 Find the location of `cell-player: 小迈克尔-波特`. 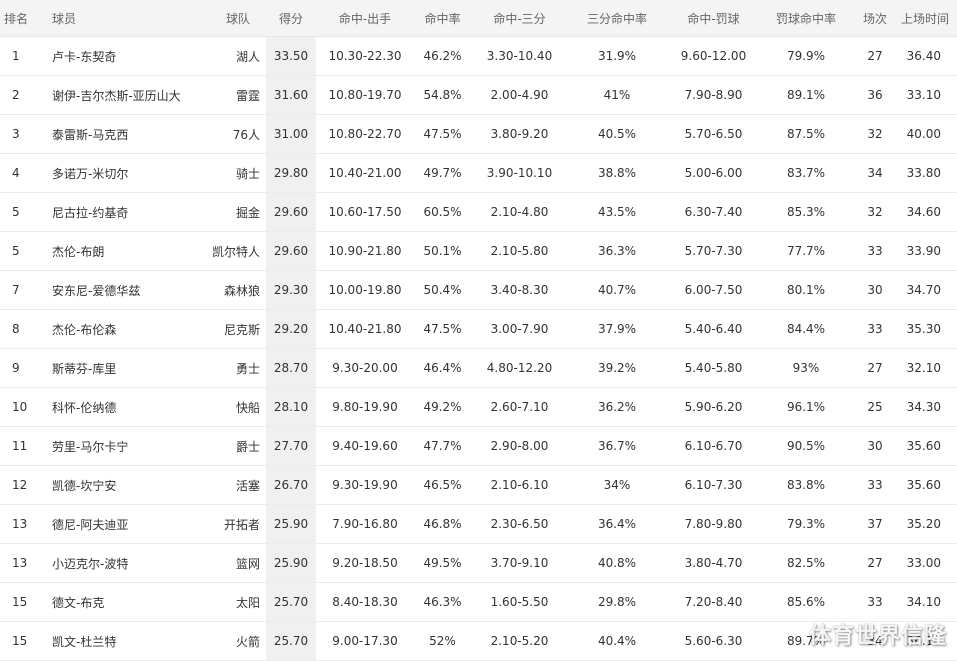

cell-player: 小迈克尔-波特 is located at coordinates (128, 563).